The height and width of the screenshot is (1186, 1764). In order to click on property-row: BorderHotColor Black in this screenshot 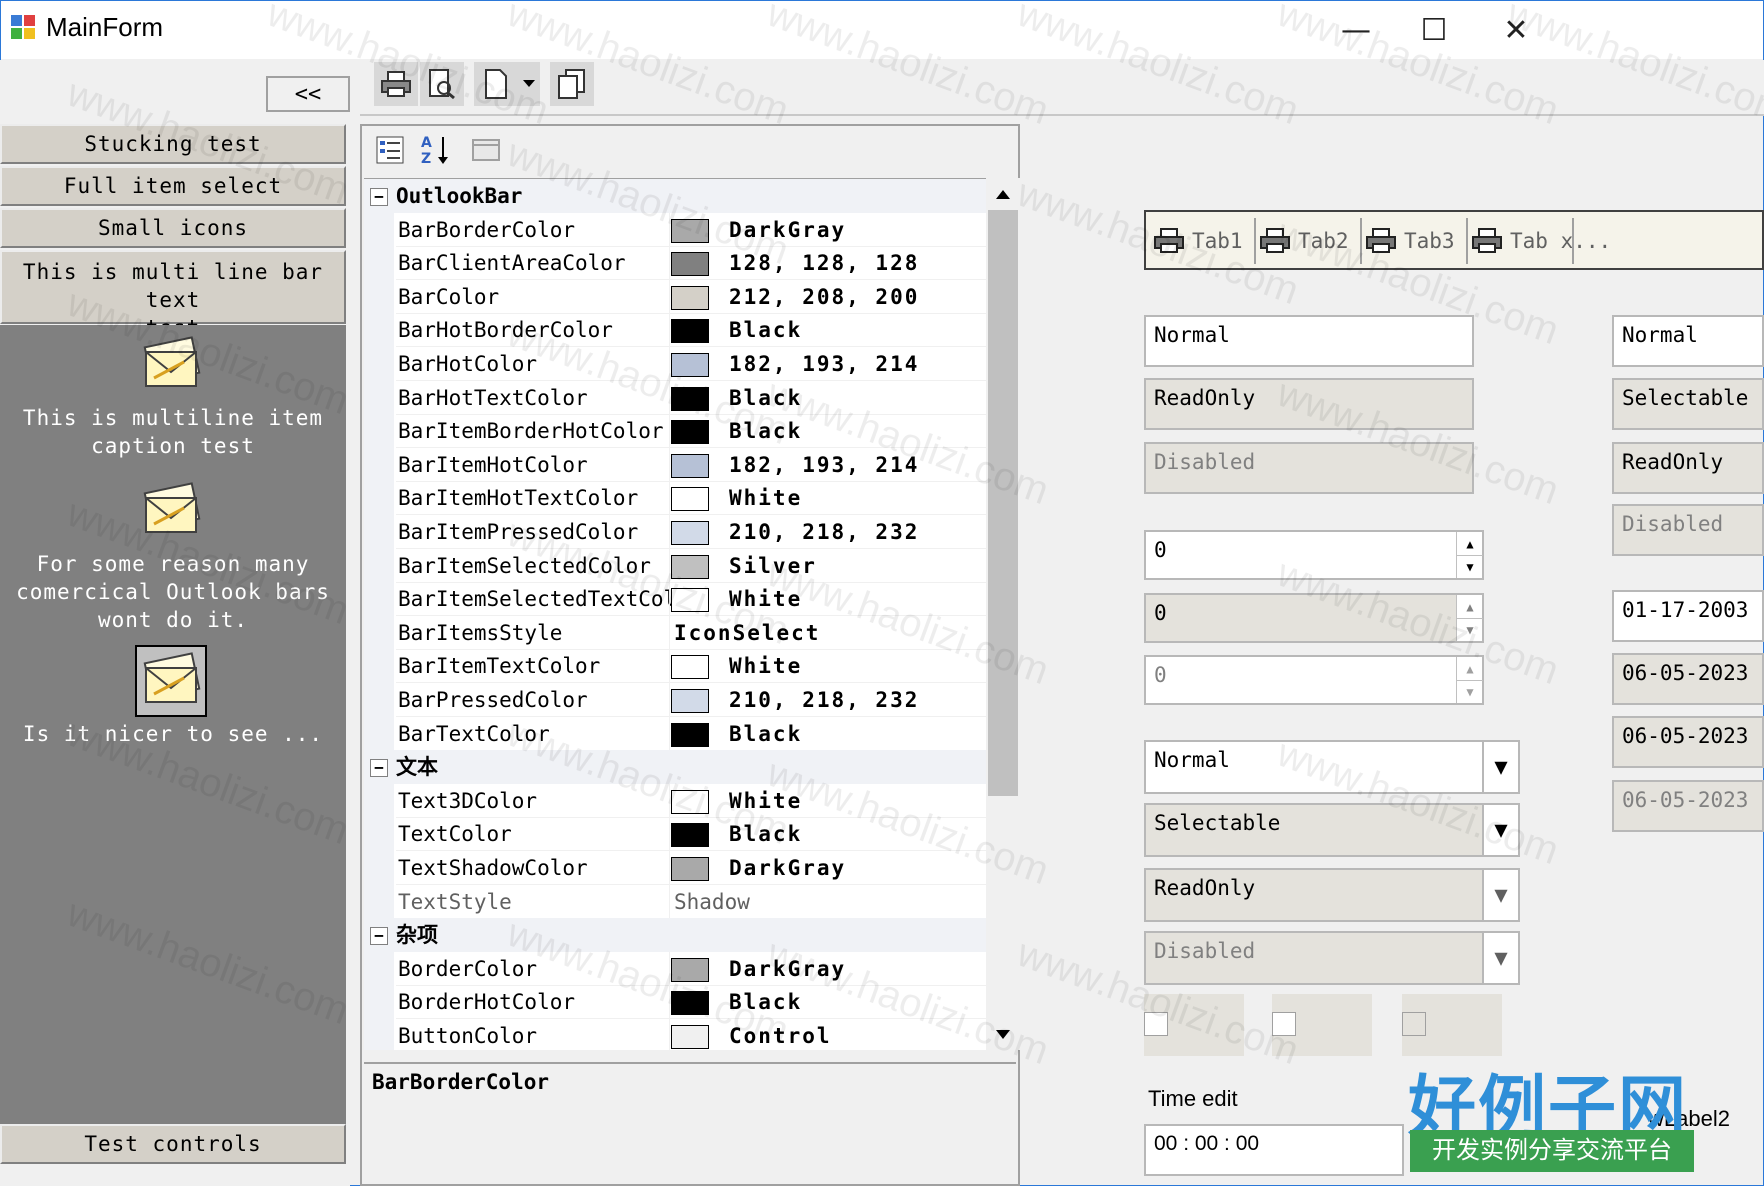, I will do `click(675, 1002)`.